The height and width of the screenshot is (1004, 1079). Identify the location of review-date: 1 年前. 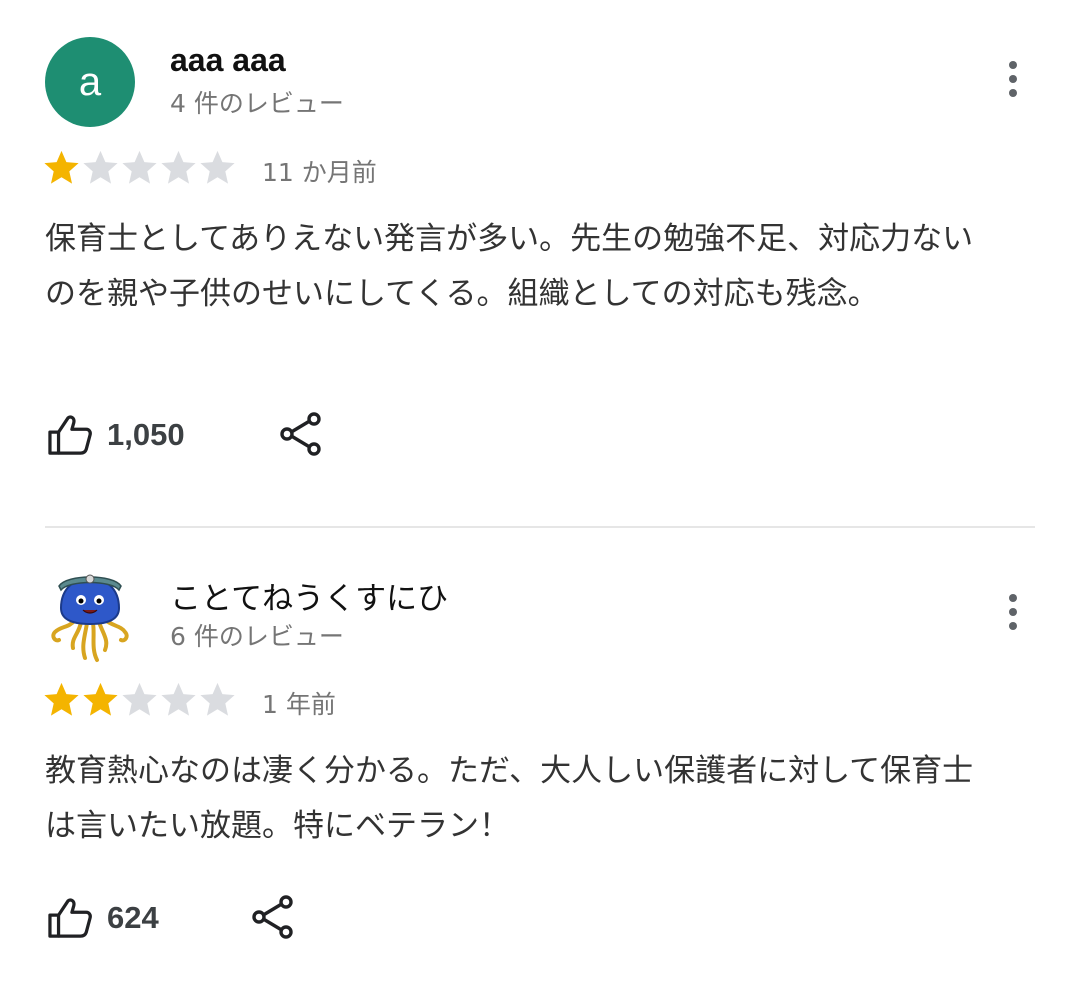
(299, 704).